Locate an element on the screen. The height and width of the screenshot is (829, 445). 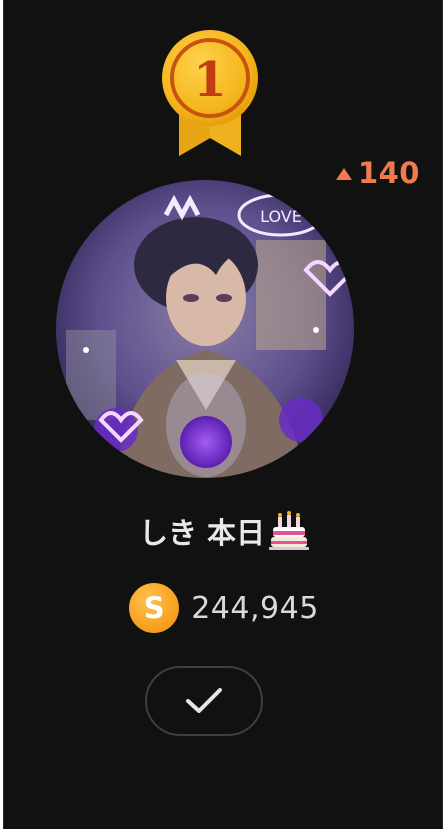
user-name-row: しき 本日 is located at coordinates (224, 531).